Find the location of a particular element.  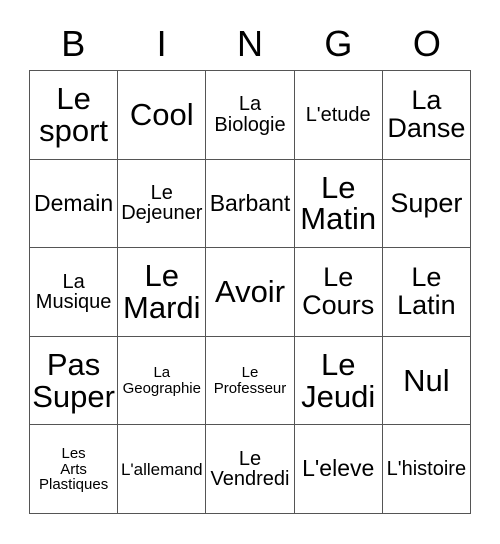

bingo-cell-r5c2: L'allemand is located at coordinates (162, 469).